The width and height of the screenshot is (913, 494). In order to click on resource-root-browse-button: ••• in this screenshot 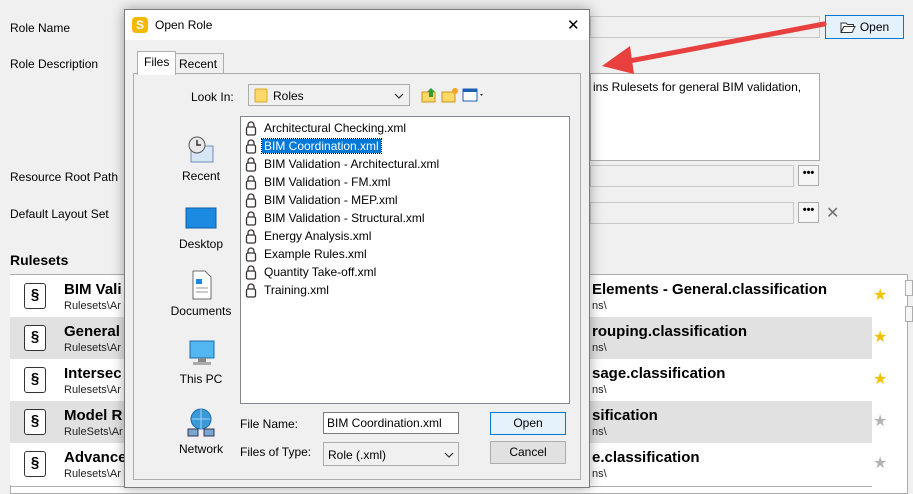, I will do `click(808, 175)`.